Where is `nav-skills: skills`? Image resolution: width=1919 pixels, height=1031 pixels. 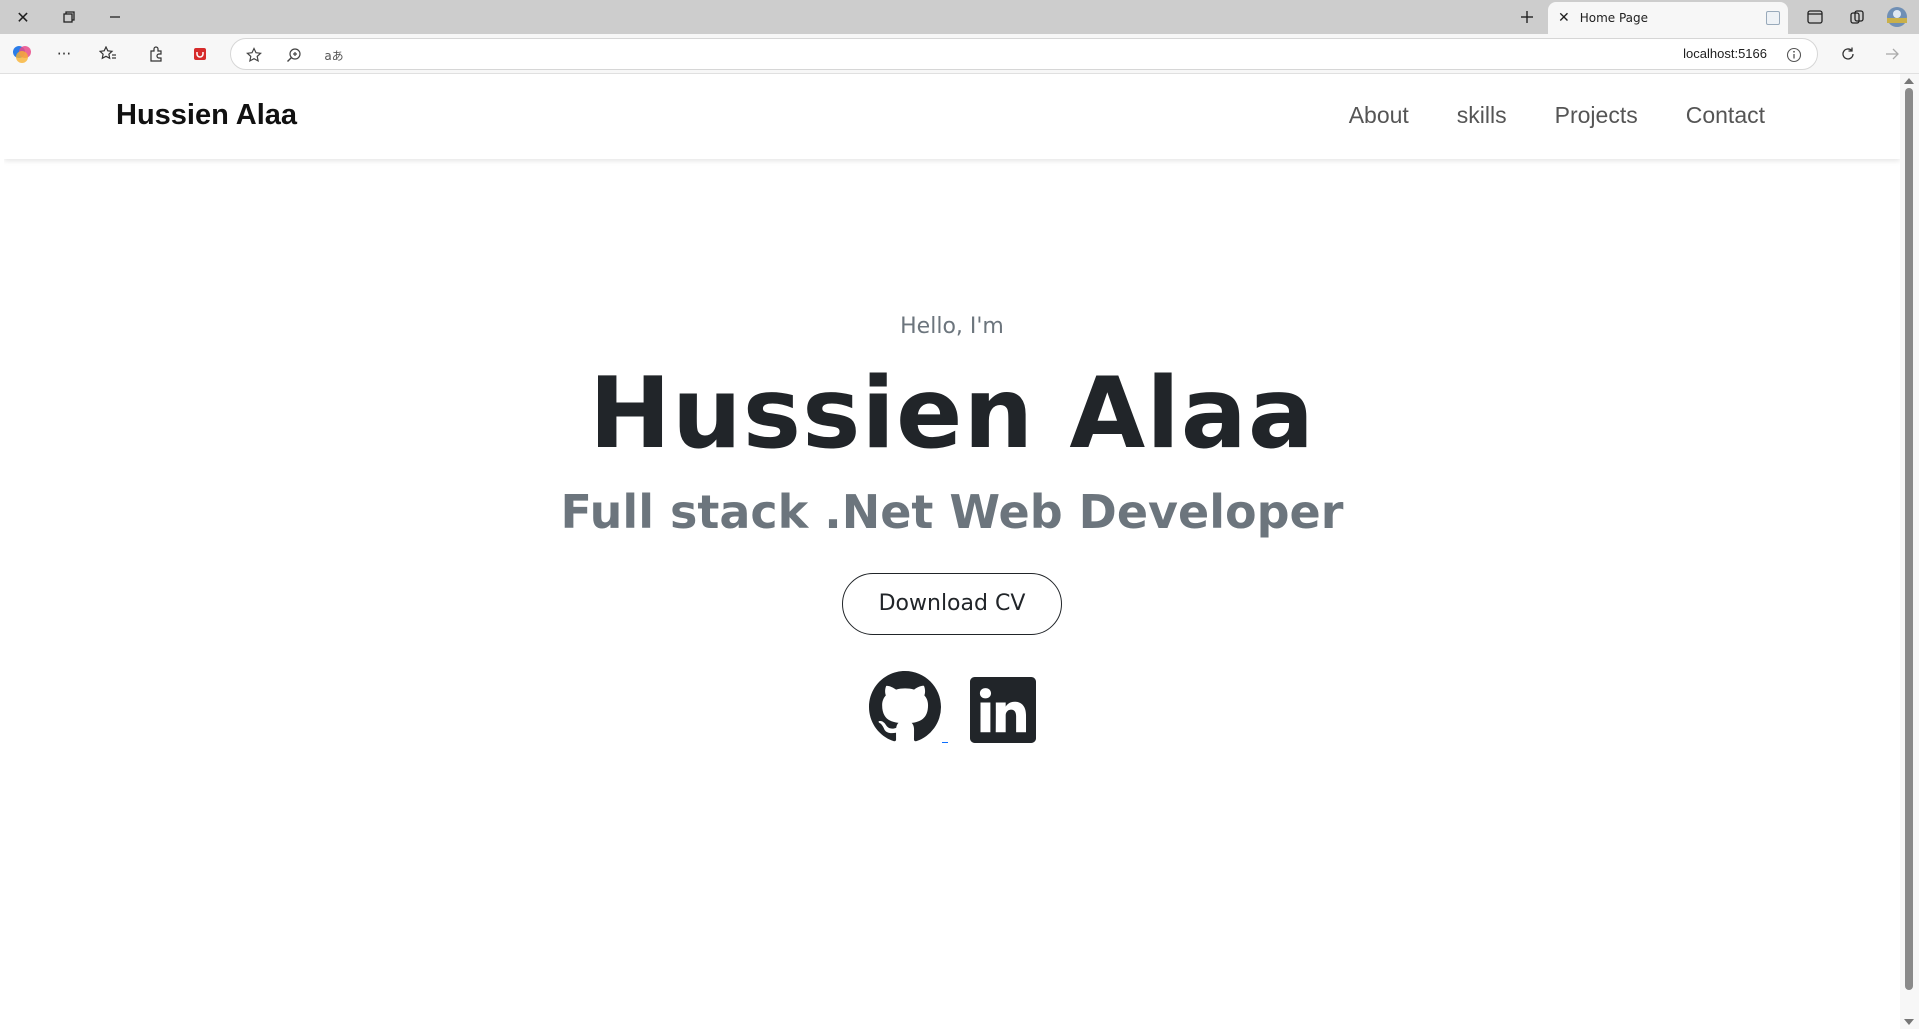 nav-skills: skills is located at coordinates (1482, 115).